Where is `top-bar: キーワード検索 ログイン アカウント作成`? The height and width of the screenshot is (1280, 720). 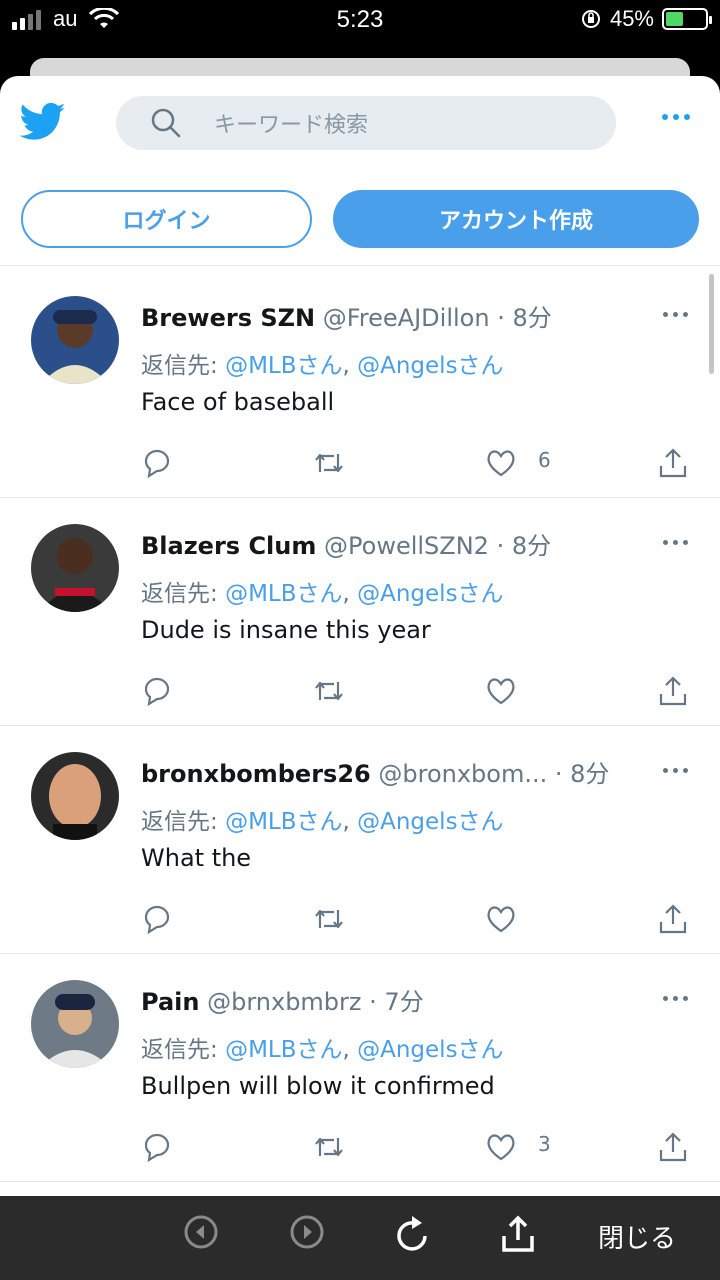
top-bar: キーワード検索 ログイン アカウント作成 is located at coordinates (360, 171).